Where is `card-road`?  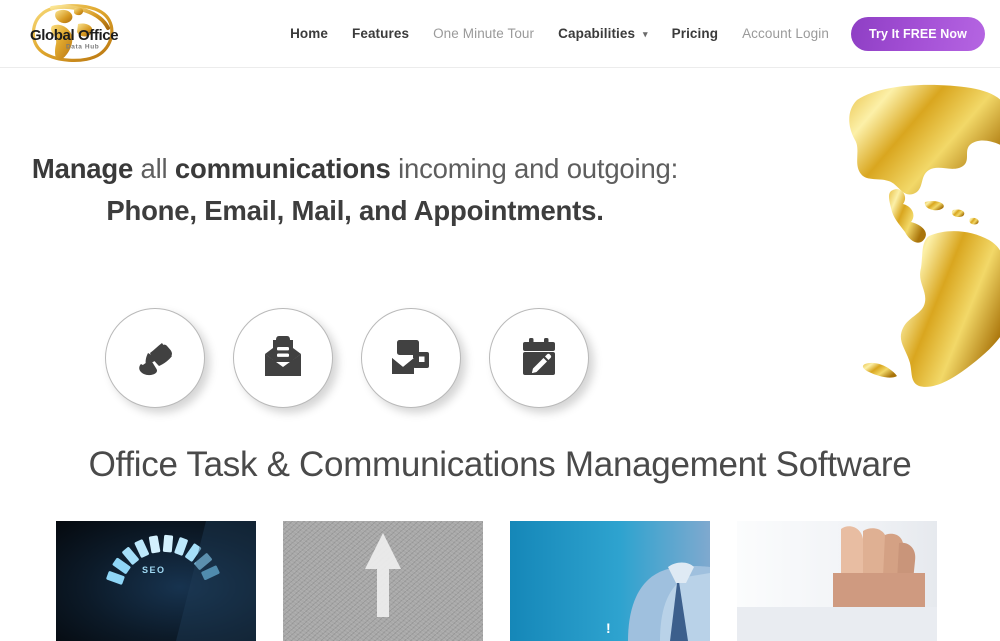
card-road is located at coordinates (383, 581).